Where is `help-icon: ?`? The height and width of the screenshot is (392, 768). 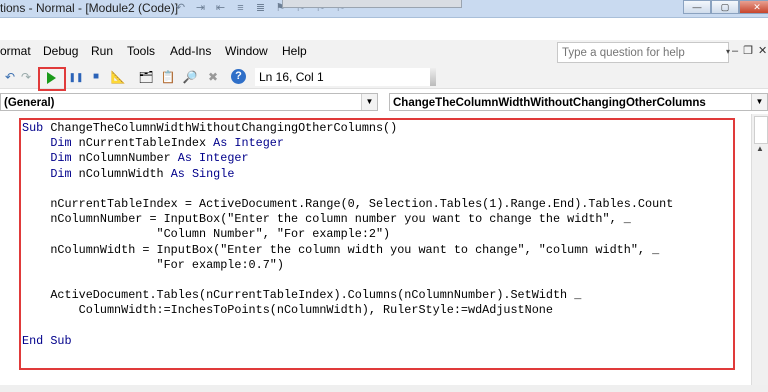
help-icon: ? is located at coordinates (238, 76).